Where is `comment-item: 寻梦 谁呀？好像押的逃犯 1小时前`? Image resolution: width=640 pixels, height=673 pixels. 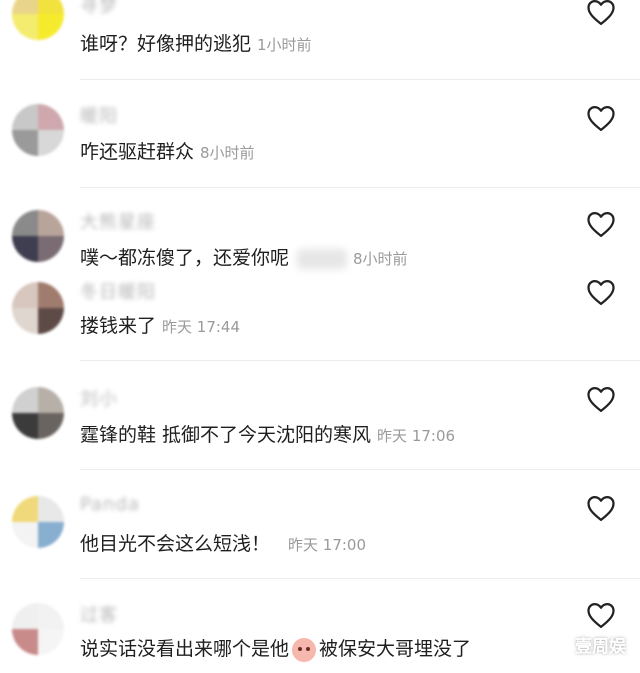
comment-item: 寻梦 谁呀？好像押的逃犯 1小时前 is located at coordinates (320, 40).